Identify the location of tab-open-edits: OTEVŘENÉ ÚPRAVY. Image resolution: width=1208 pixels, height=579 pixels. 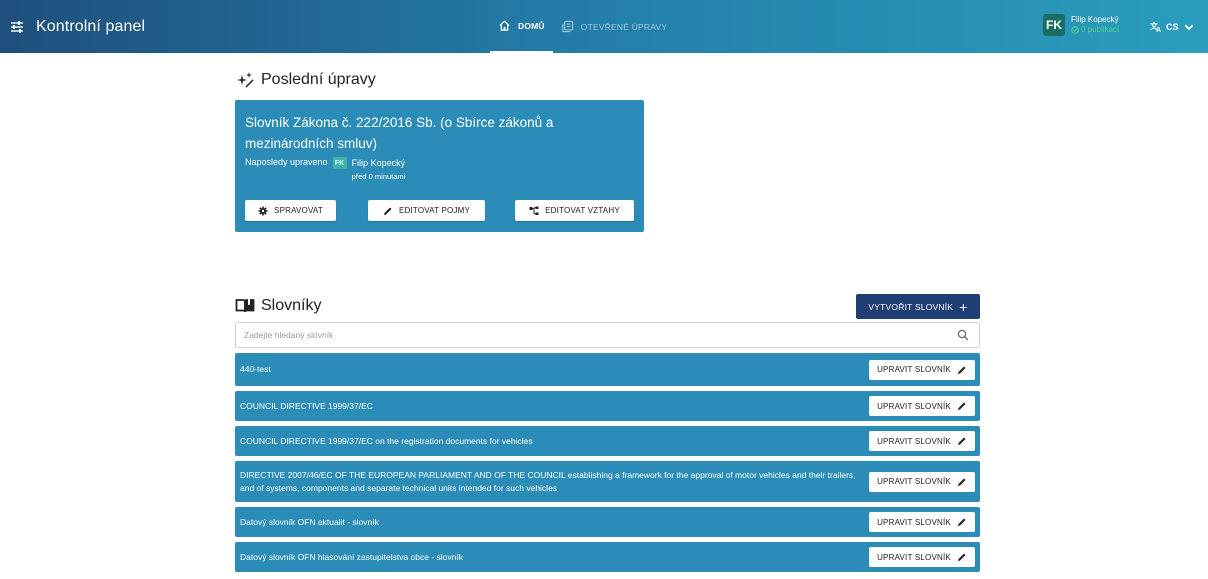
(614, 26).